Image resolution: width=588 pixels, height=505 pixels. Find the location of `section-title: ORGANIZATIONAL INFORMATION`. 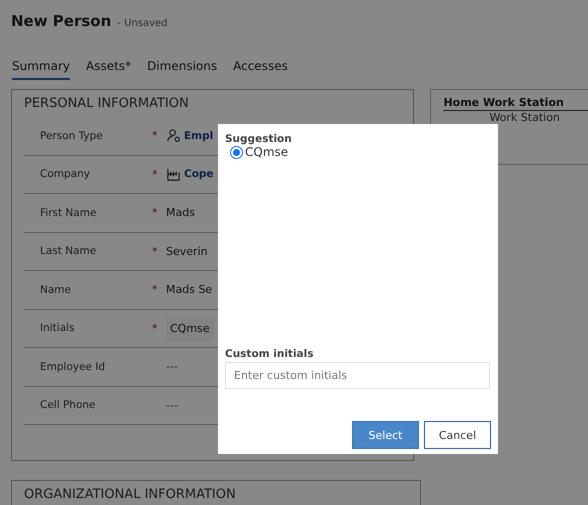

section-title: ORGANIZATIONAL INFORMATION is located at coordinates (130, 495).